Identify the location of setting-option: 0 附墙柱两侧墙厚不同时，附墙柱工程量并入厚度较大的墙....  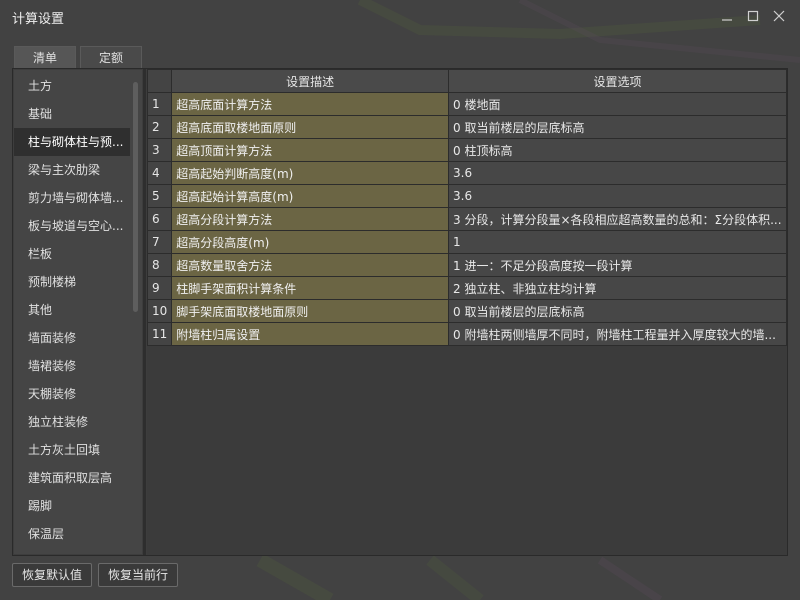
(617, 334).